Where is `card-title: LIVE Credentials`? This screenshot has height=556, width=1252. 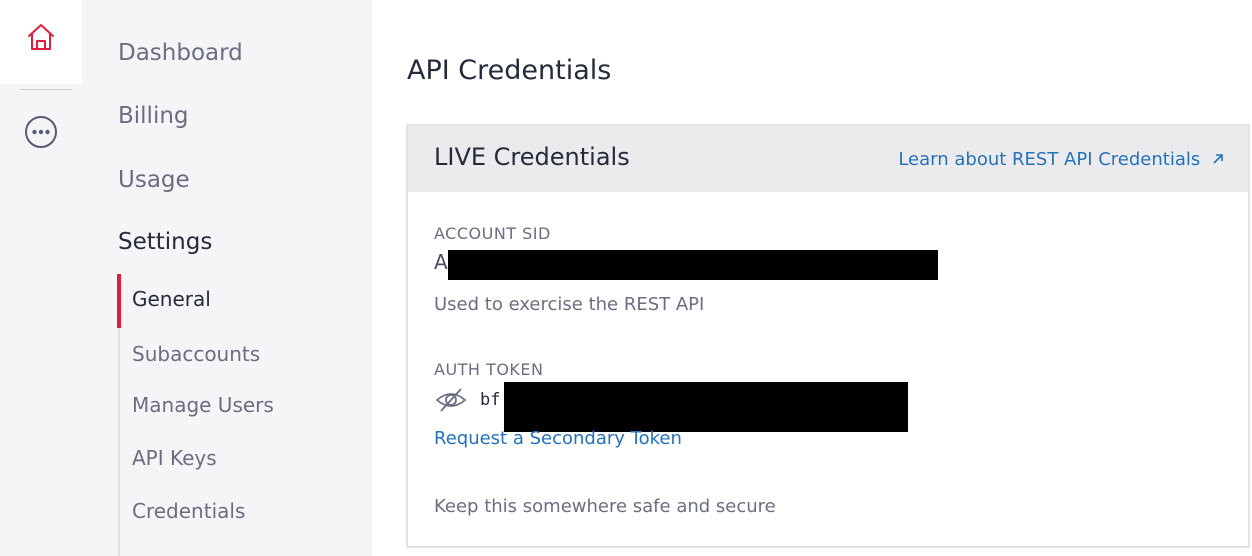 card-title: LIVE Credentials is located at coordinates (532, 157).